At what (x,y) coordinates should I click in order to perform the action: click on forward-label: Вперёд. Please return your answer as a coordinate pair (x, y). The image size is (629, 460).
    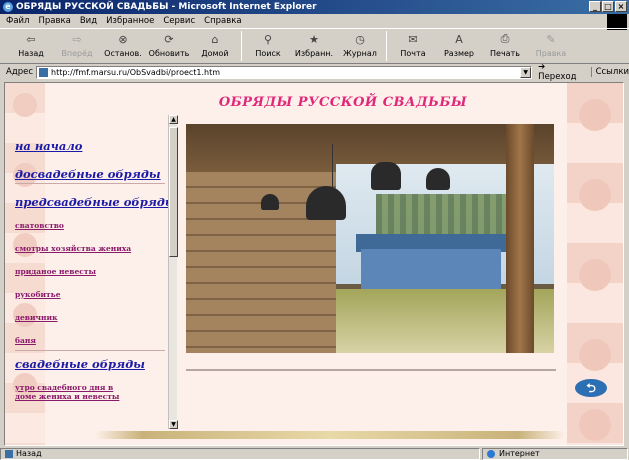
    Looking at the image, I should click on (77, 53).